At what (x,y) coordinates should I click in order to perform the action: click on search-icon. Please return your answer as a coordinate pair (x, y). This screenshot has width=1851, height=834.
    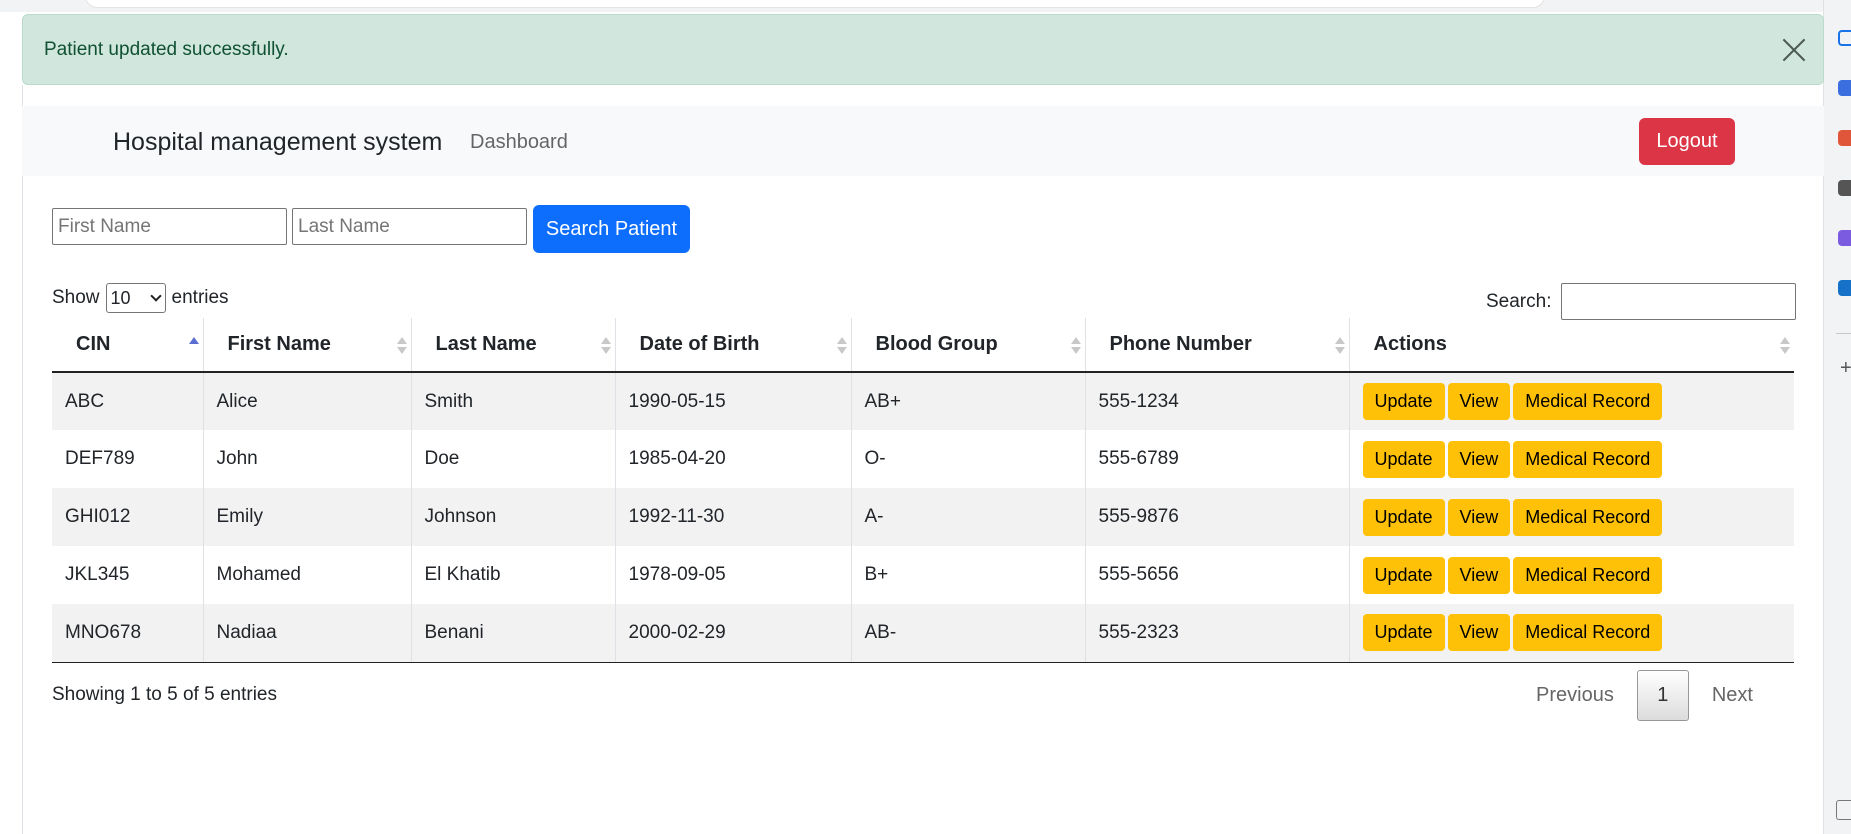
    Looking at the image, I should click on (1844, 38).